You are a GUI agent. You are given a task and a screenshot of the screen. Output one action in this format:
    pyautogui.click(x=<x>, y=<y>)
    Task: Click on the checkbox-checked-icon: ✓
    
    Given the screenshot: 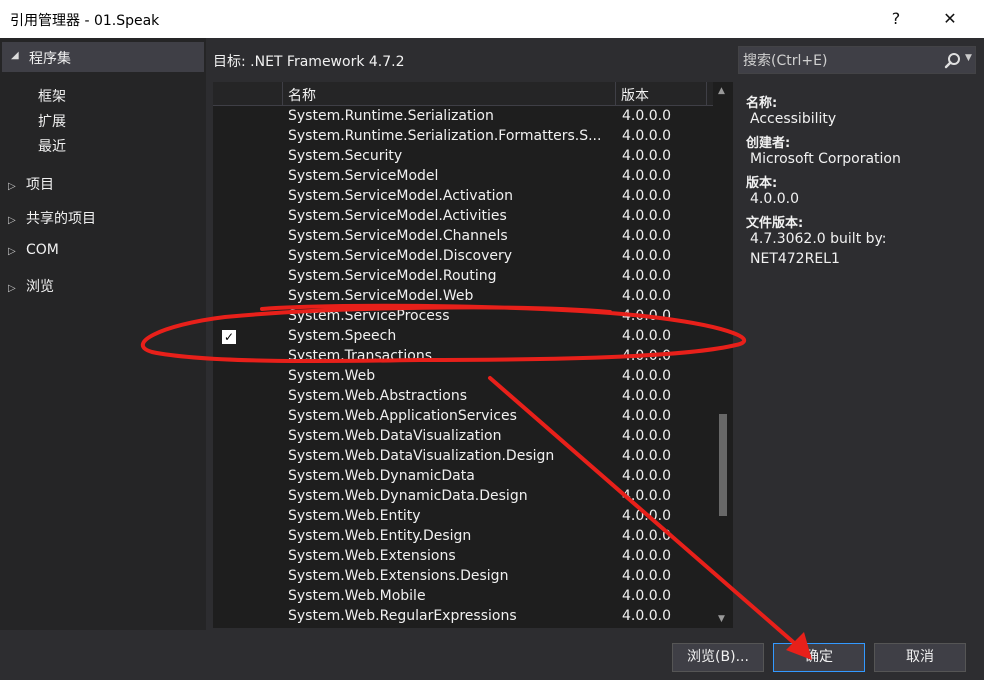 What is the action you would take?
    pyautogui.click(x=229, y=337)
    